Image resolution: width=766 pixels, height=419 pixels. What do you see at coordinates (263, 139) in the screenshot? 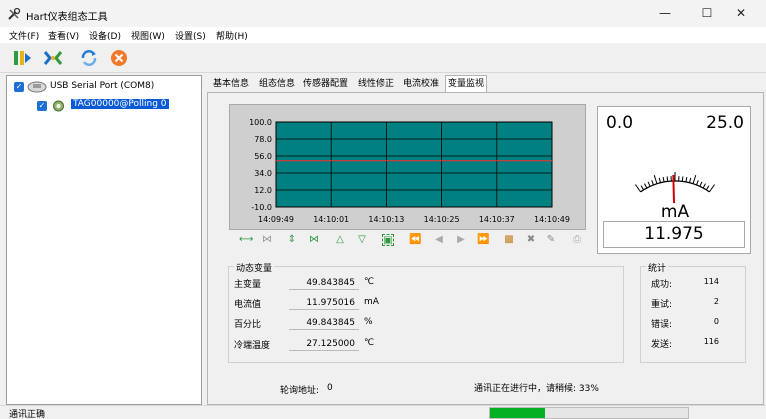
I see `y-tick-label: 78.0` at bounding box center [263, 139].